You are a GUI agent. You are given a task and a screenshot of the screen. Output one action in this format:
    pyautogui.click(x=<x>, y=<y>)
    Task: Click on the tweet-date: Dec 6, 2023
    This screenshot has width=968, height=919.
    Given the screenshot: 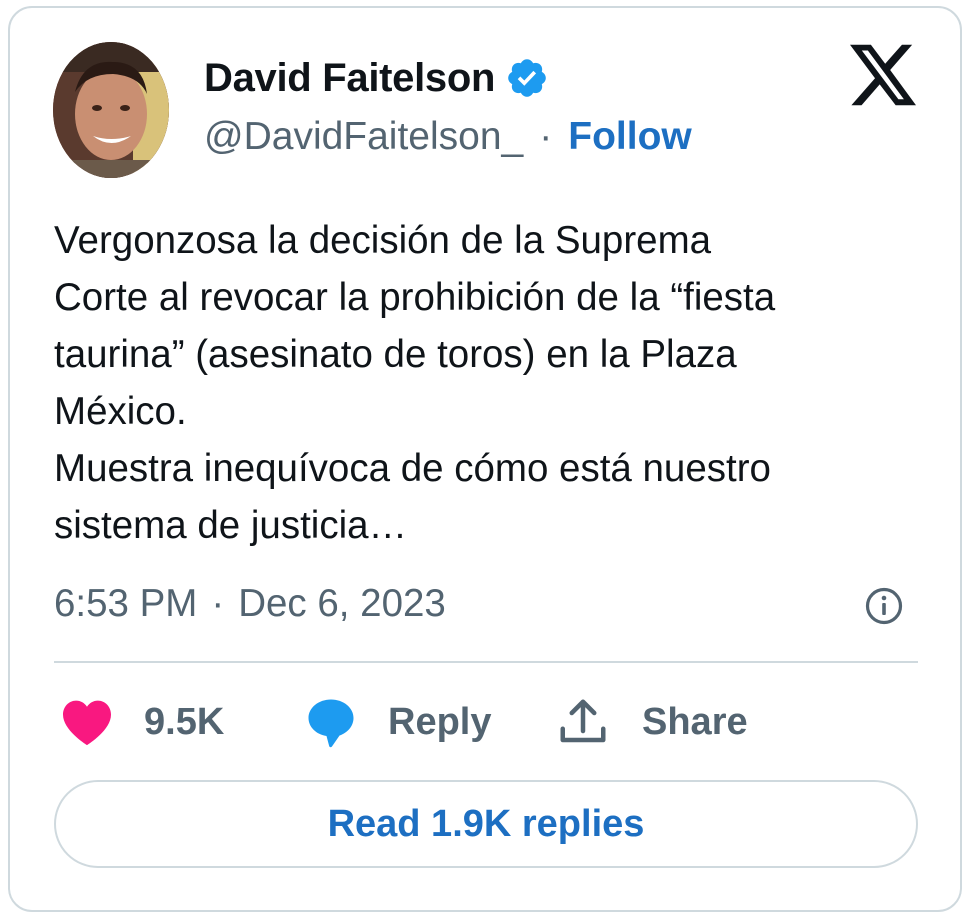 What is the action you would take?
    pyautogui.click(x=342, y=603)
    